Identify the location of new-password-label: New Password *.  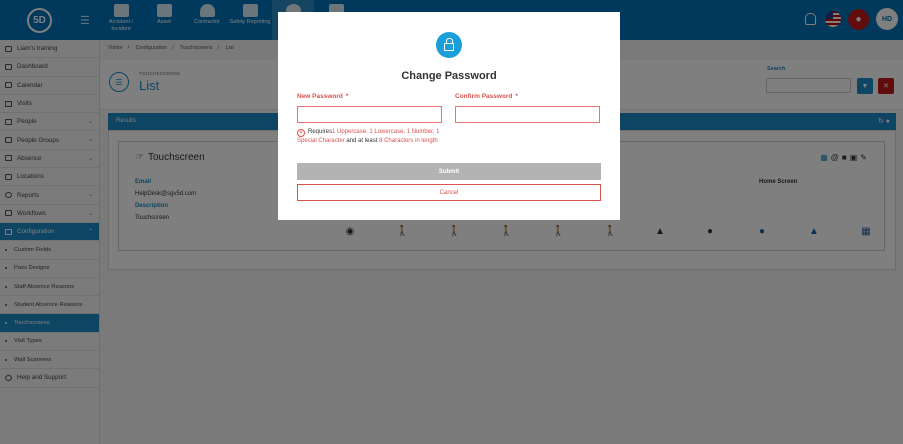
(322, 96).